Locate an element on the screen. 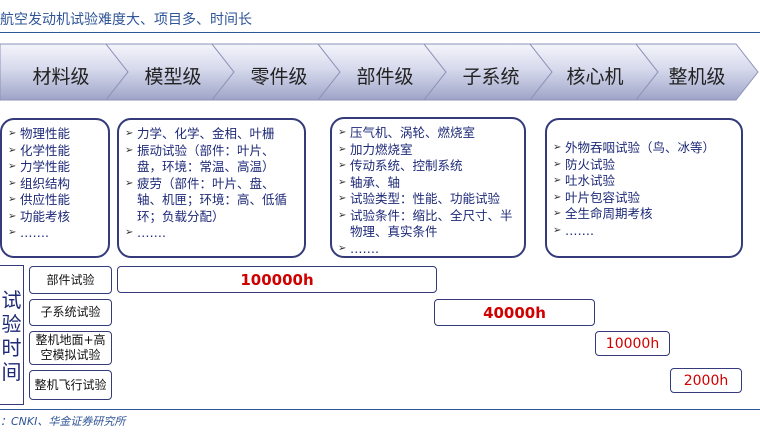 The width and height of the screenshot is (760, 444). bottom-divider is located at coordinates (380, 409).